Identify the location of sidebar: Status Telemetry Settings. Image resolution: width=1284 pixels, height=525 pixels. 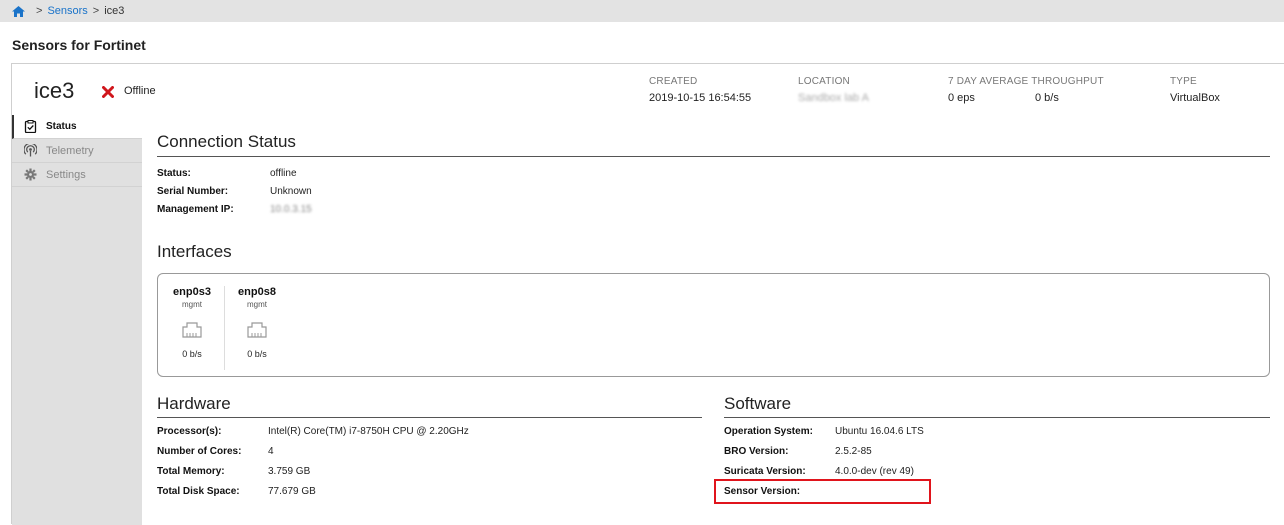
(77, 320).